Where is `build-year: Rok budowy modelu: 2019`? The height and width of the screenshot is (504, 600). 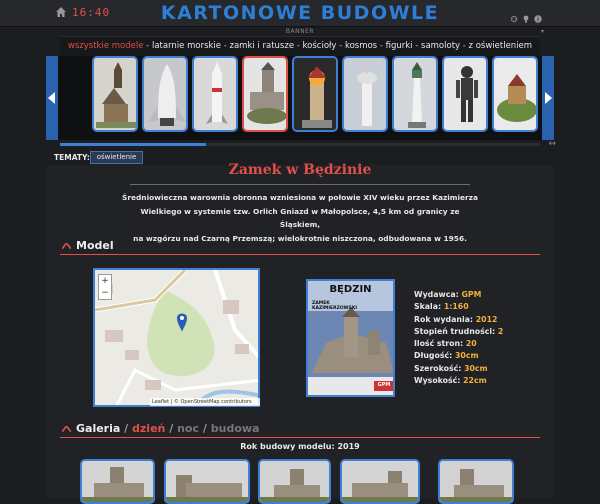 build-year: Rok budowy modelu: 2019 is located at coordinates (300, 446).